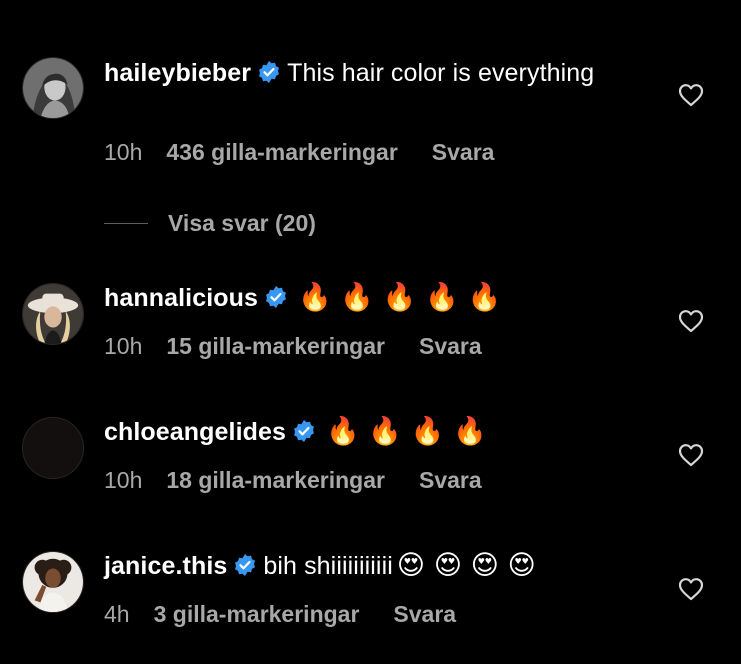 The height and width of the screenshot is (664, 741). Describe the element at coordinates (242, 223) in the screenshot. I see `view-replies-label: Visa svar (20)` at that location.